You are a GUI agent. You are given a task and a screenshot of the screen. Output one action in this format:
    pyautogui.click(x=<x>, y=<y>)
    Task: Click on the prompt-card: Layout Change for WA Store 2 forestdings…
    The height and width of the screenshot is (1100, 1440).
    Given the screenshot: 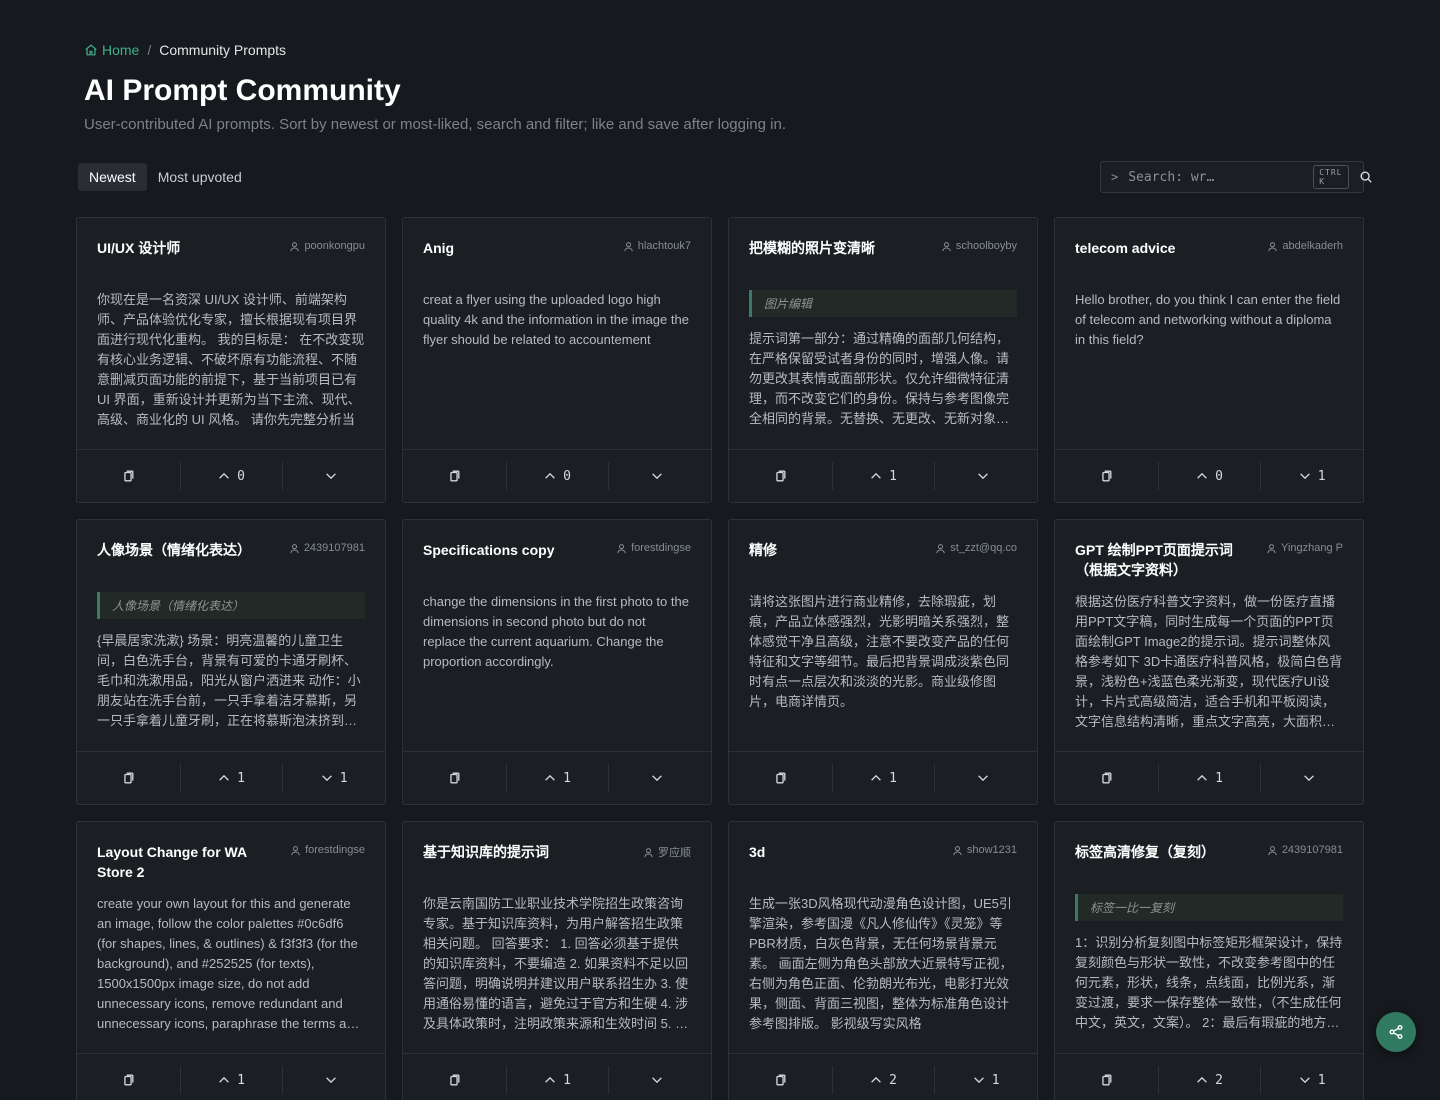 What is the action you would take?
    pyautogui.click(x=231, y=960)
    